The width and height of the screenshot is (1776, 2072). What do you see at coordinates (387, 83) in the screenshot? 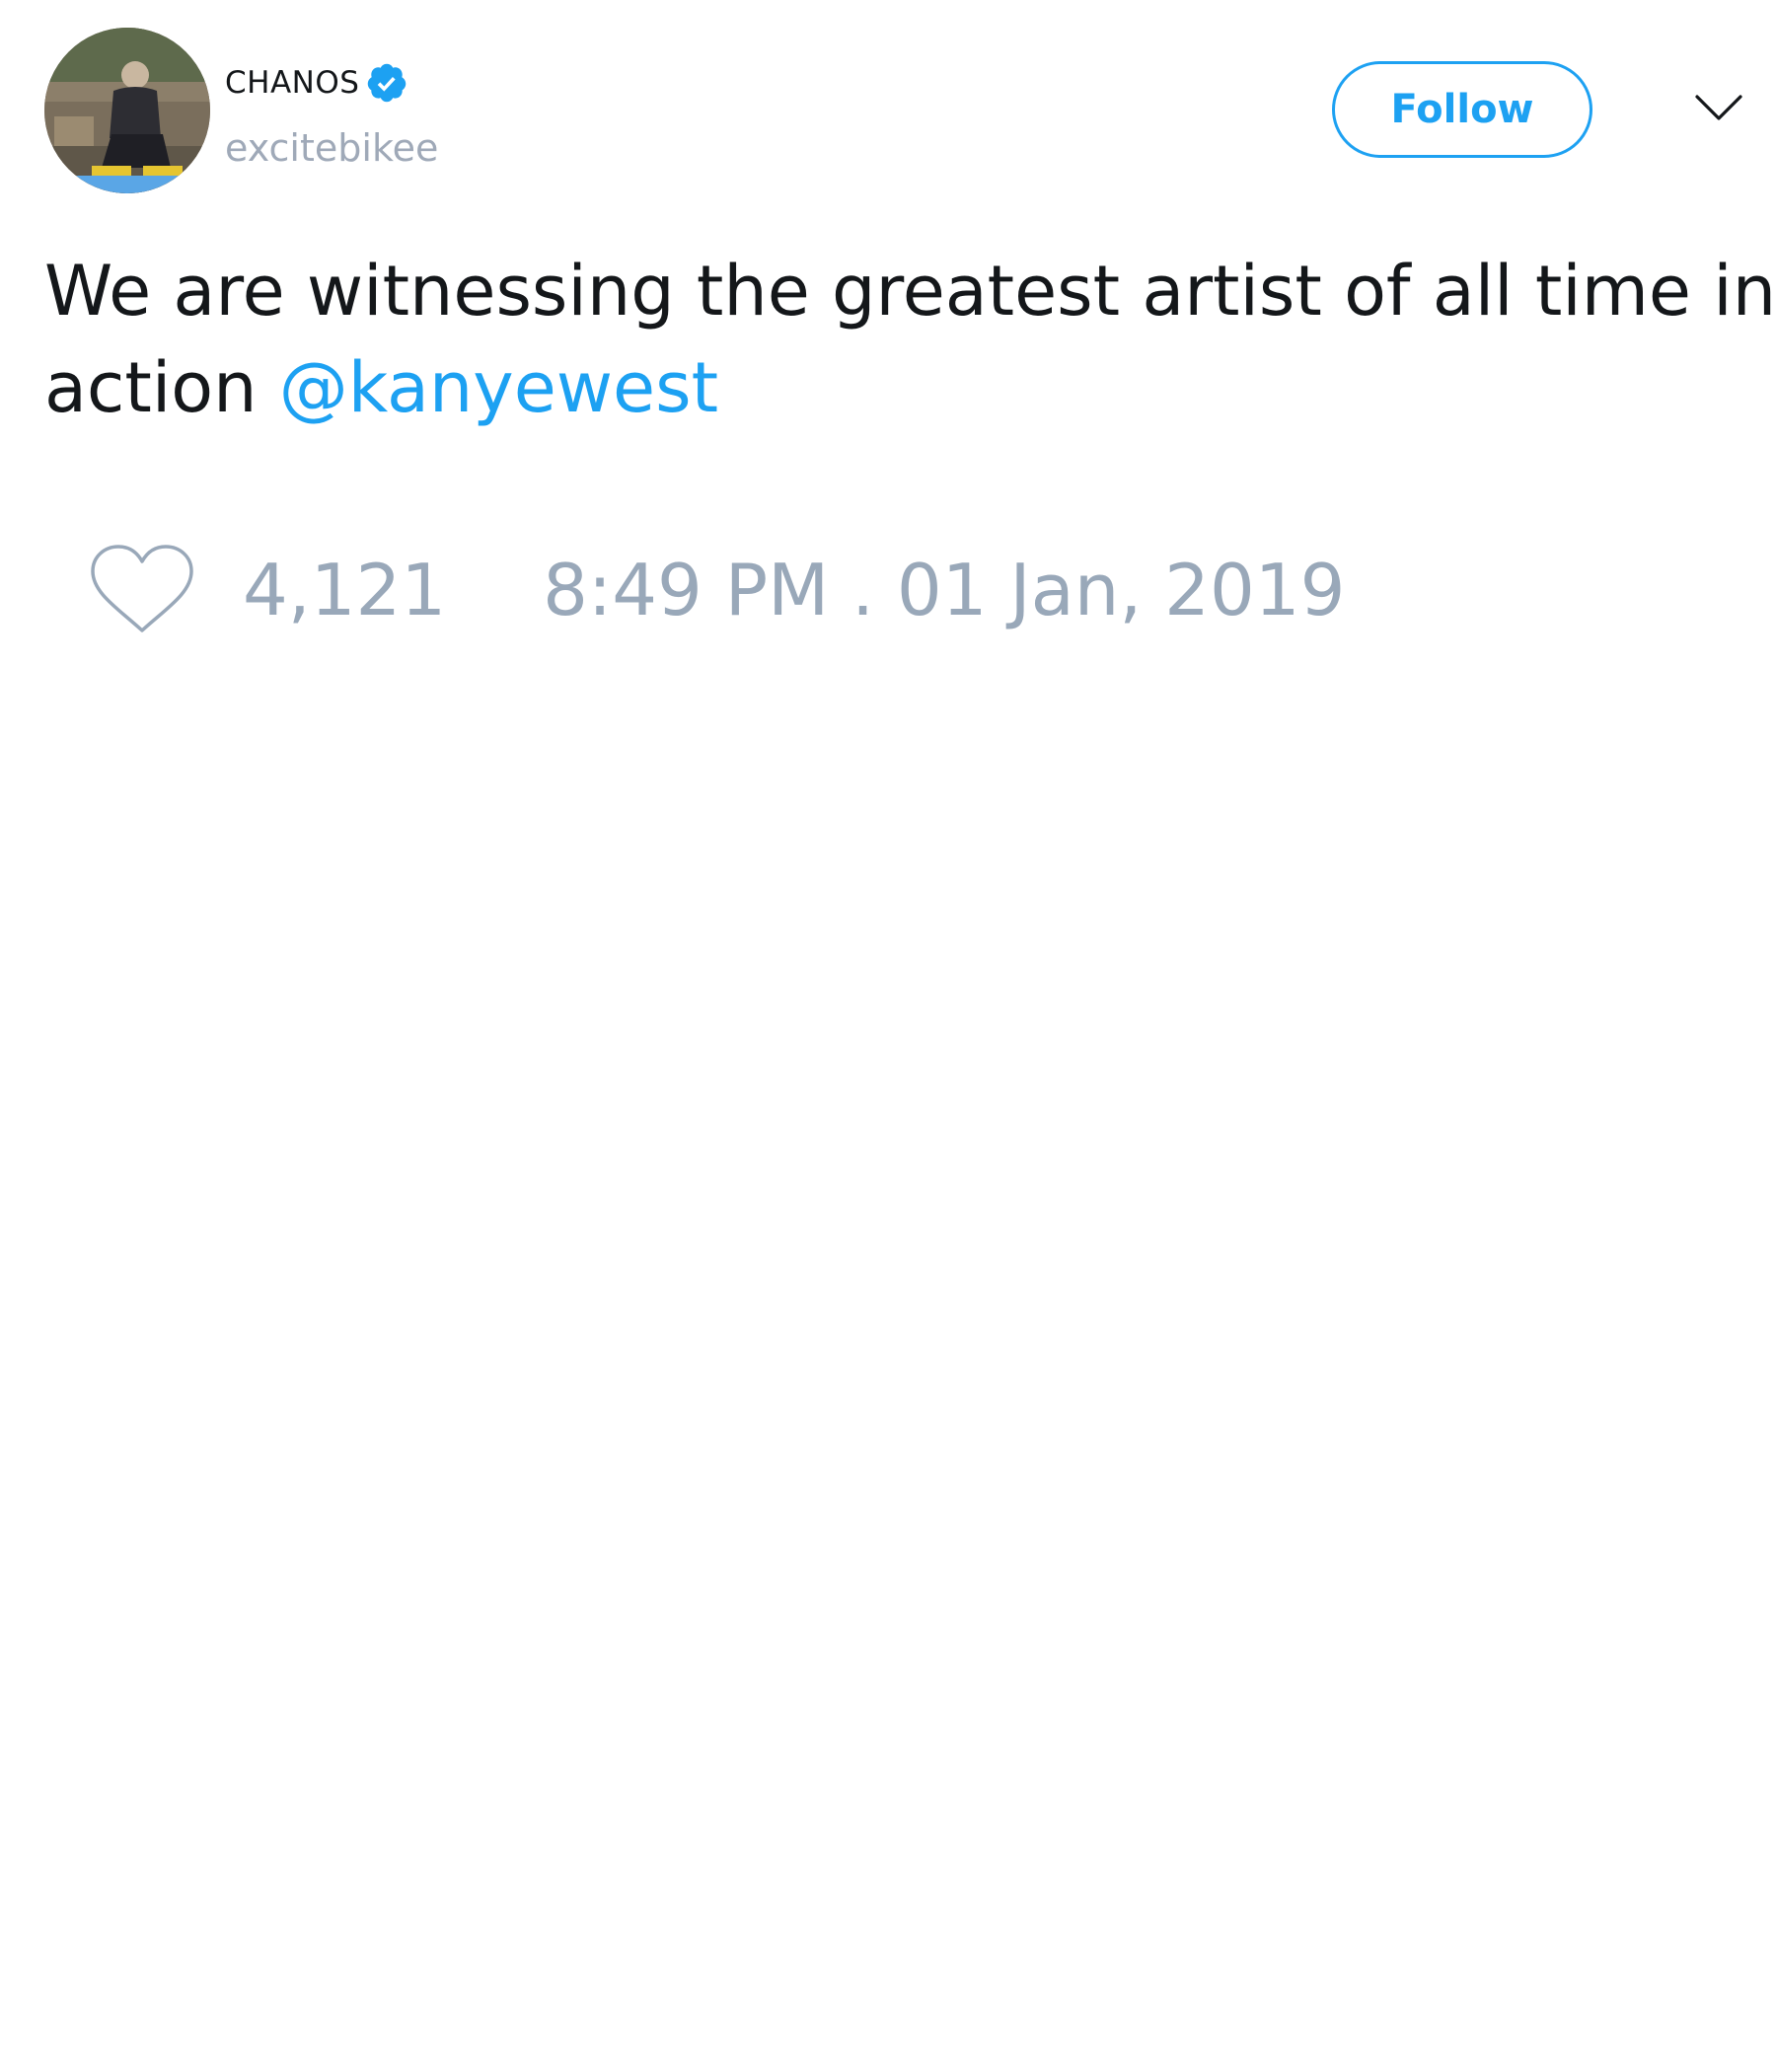
I see `verified-badge-icon` at bounding box center [387, 83].